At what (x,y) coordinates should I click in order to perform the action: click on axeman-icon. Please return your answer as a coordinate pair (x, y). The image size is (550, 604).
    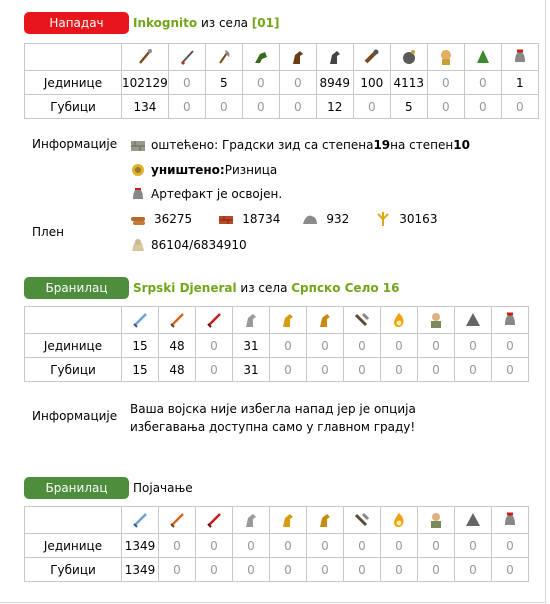
    Looking at the image, I should click on (224, 57).